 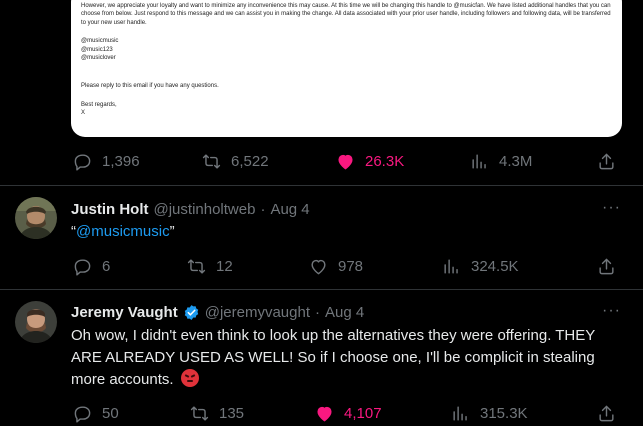 I want to click on retweet-button: 135, so click(x=217, y=413).